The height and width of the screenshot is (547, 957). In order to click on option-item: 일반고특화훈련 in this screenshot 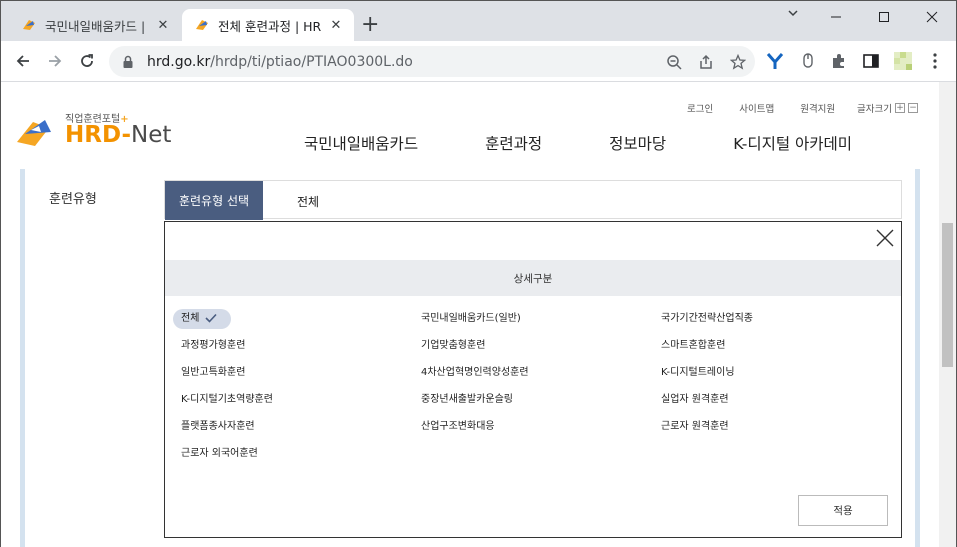, I will do `click(213, 373)`.